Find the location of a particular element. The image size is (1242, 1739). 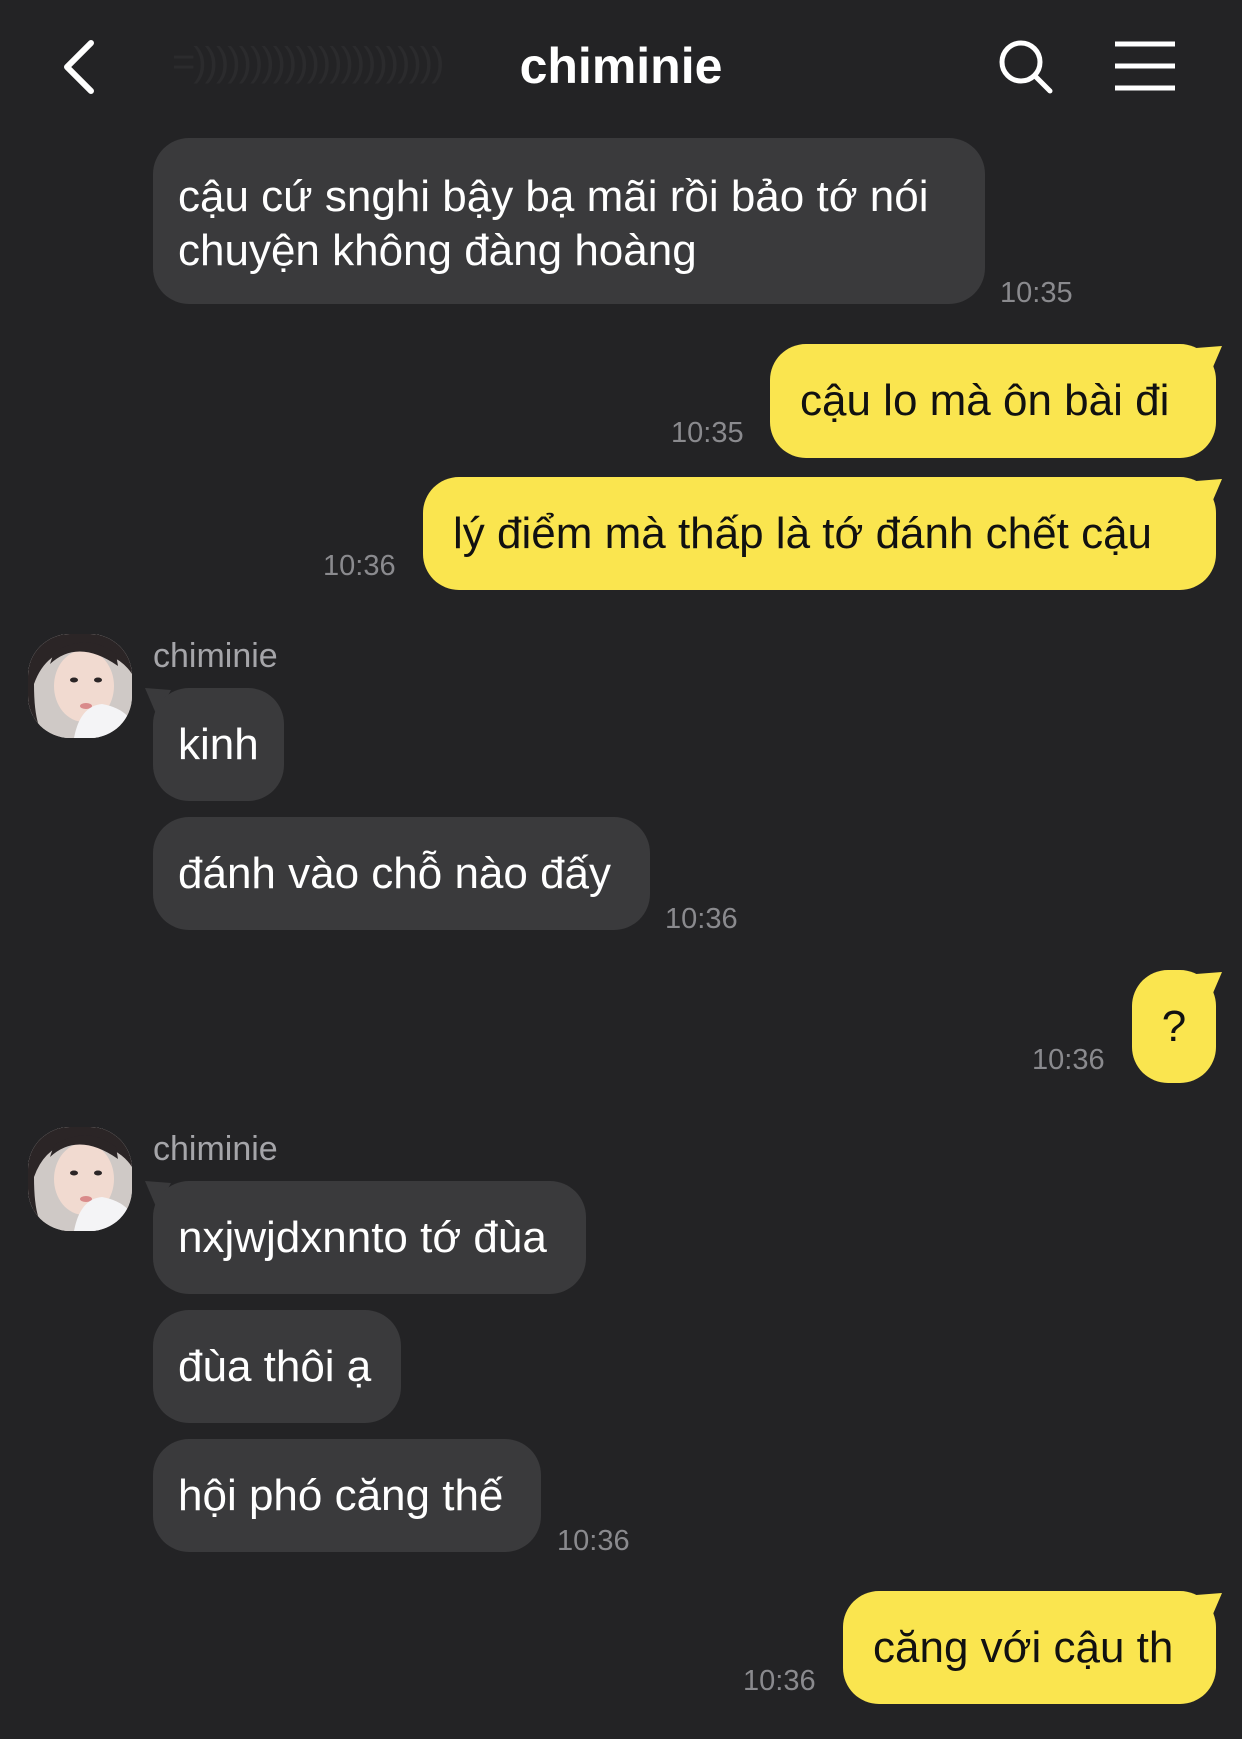

message-text-line: cậu cứ snghi bậy bạ mãi rồi bảo tớ nói is located at coordinates (553, 196).